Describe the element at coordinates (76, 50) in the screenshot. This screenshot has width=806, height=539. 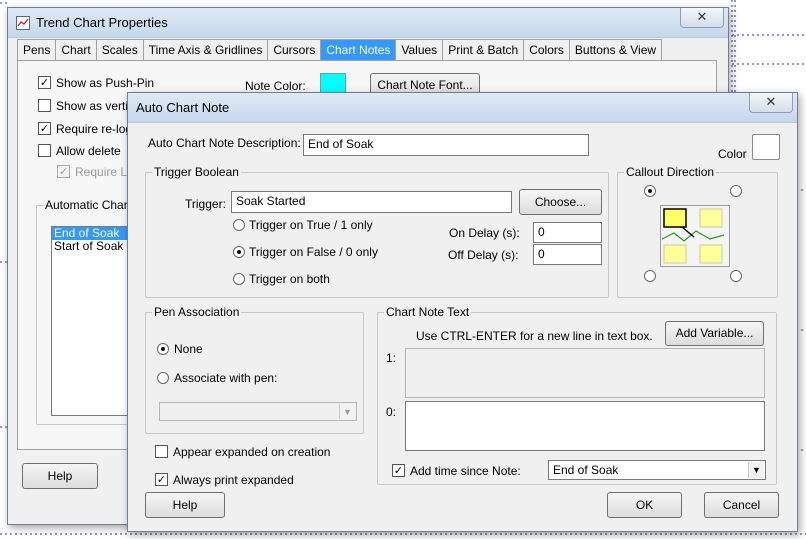
I see `tab-chart: Chart` at that location.